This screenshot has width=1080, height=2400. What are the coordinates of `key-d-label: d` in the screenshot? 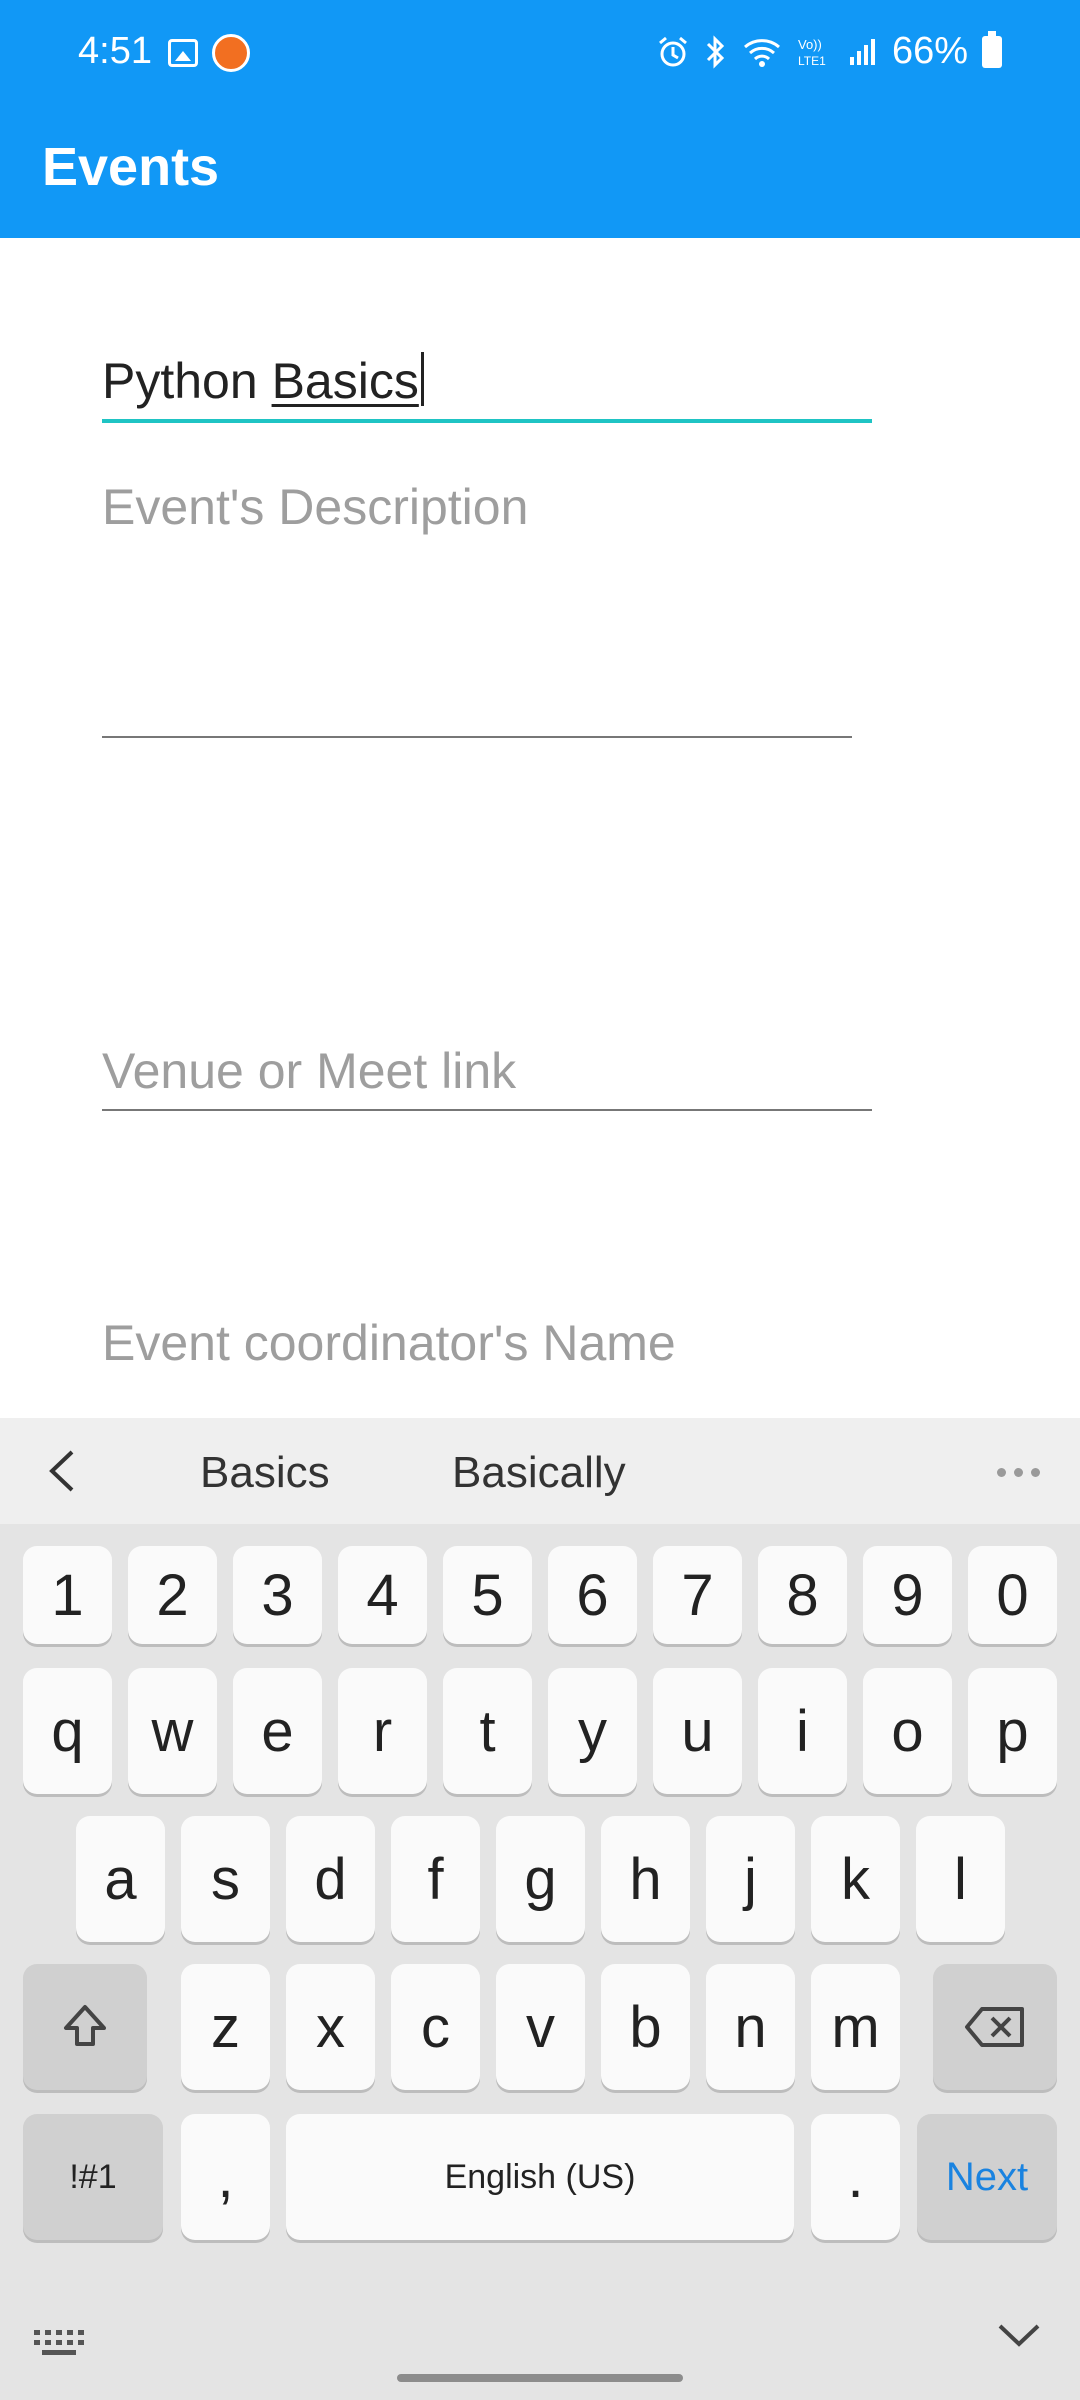 It's located at (330, 1879).